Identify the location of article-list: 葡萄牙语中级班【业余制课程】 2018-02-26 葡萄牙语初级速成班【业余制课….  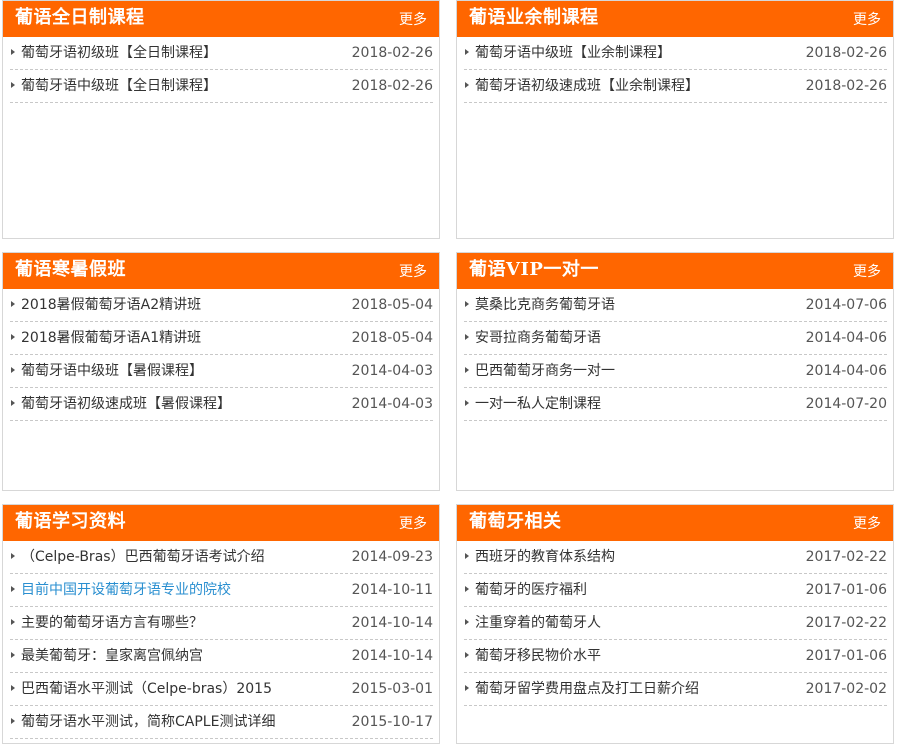
(675, 70).